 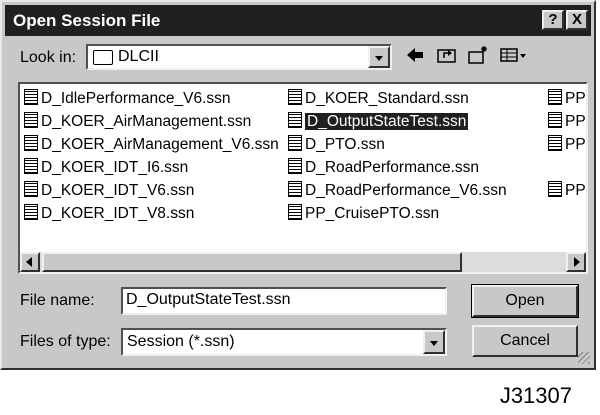 What do you see at coordinates (103, 57) in the screenshot?
I see `folder-icon` at bounding box center [103, 57].